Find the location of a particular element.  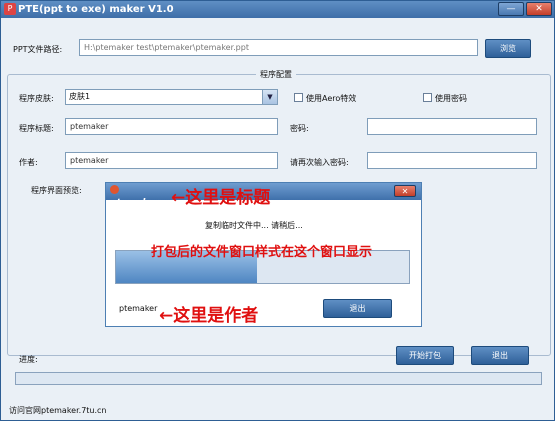

author-label: 作者: is located at coordinates (28, 162).